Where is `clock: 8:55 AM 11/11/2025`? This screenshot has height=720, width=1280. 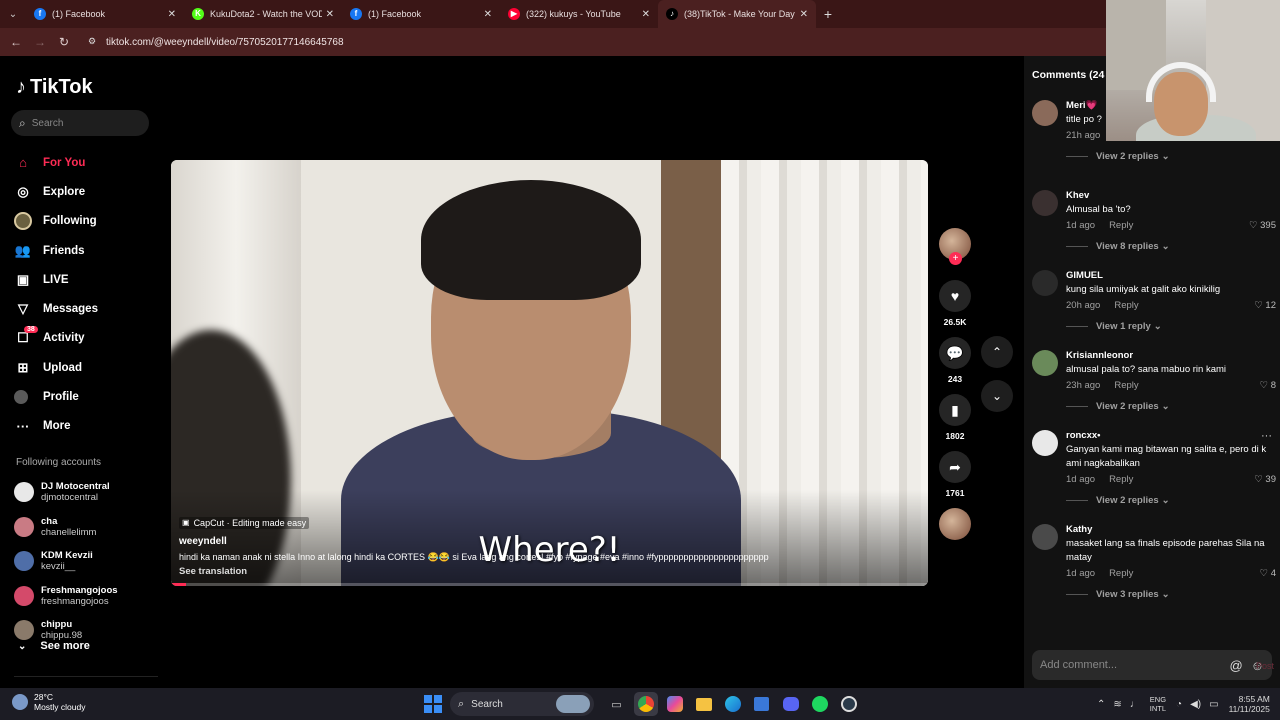 clock: 8:55 AM 11/11/2025 is located at coordinates (1249, 704).